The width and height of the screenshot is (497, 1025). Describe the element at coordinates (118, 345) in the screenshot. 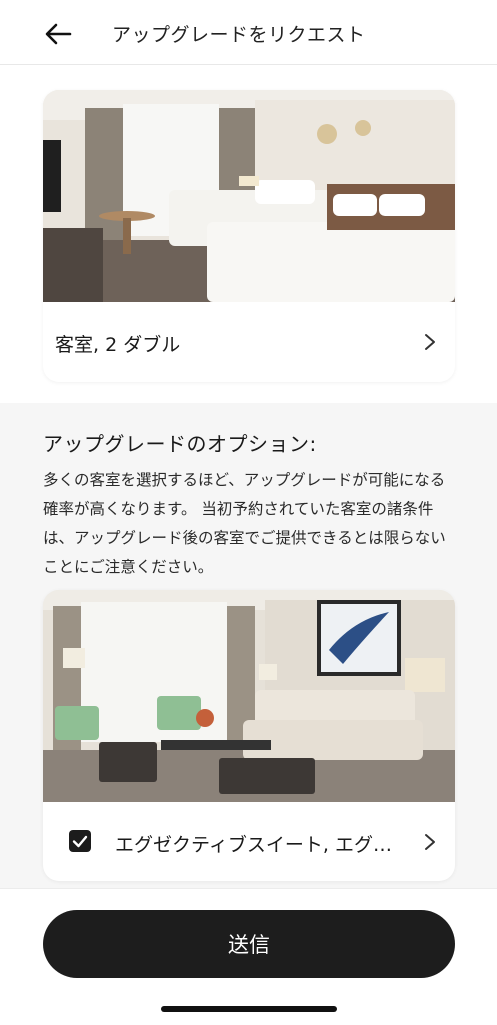

I see `current-room-name: 客室, 2 ダブル` at that location.